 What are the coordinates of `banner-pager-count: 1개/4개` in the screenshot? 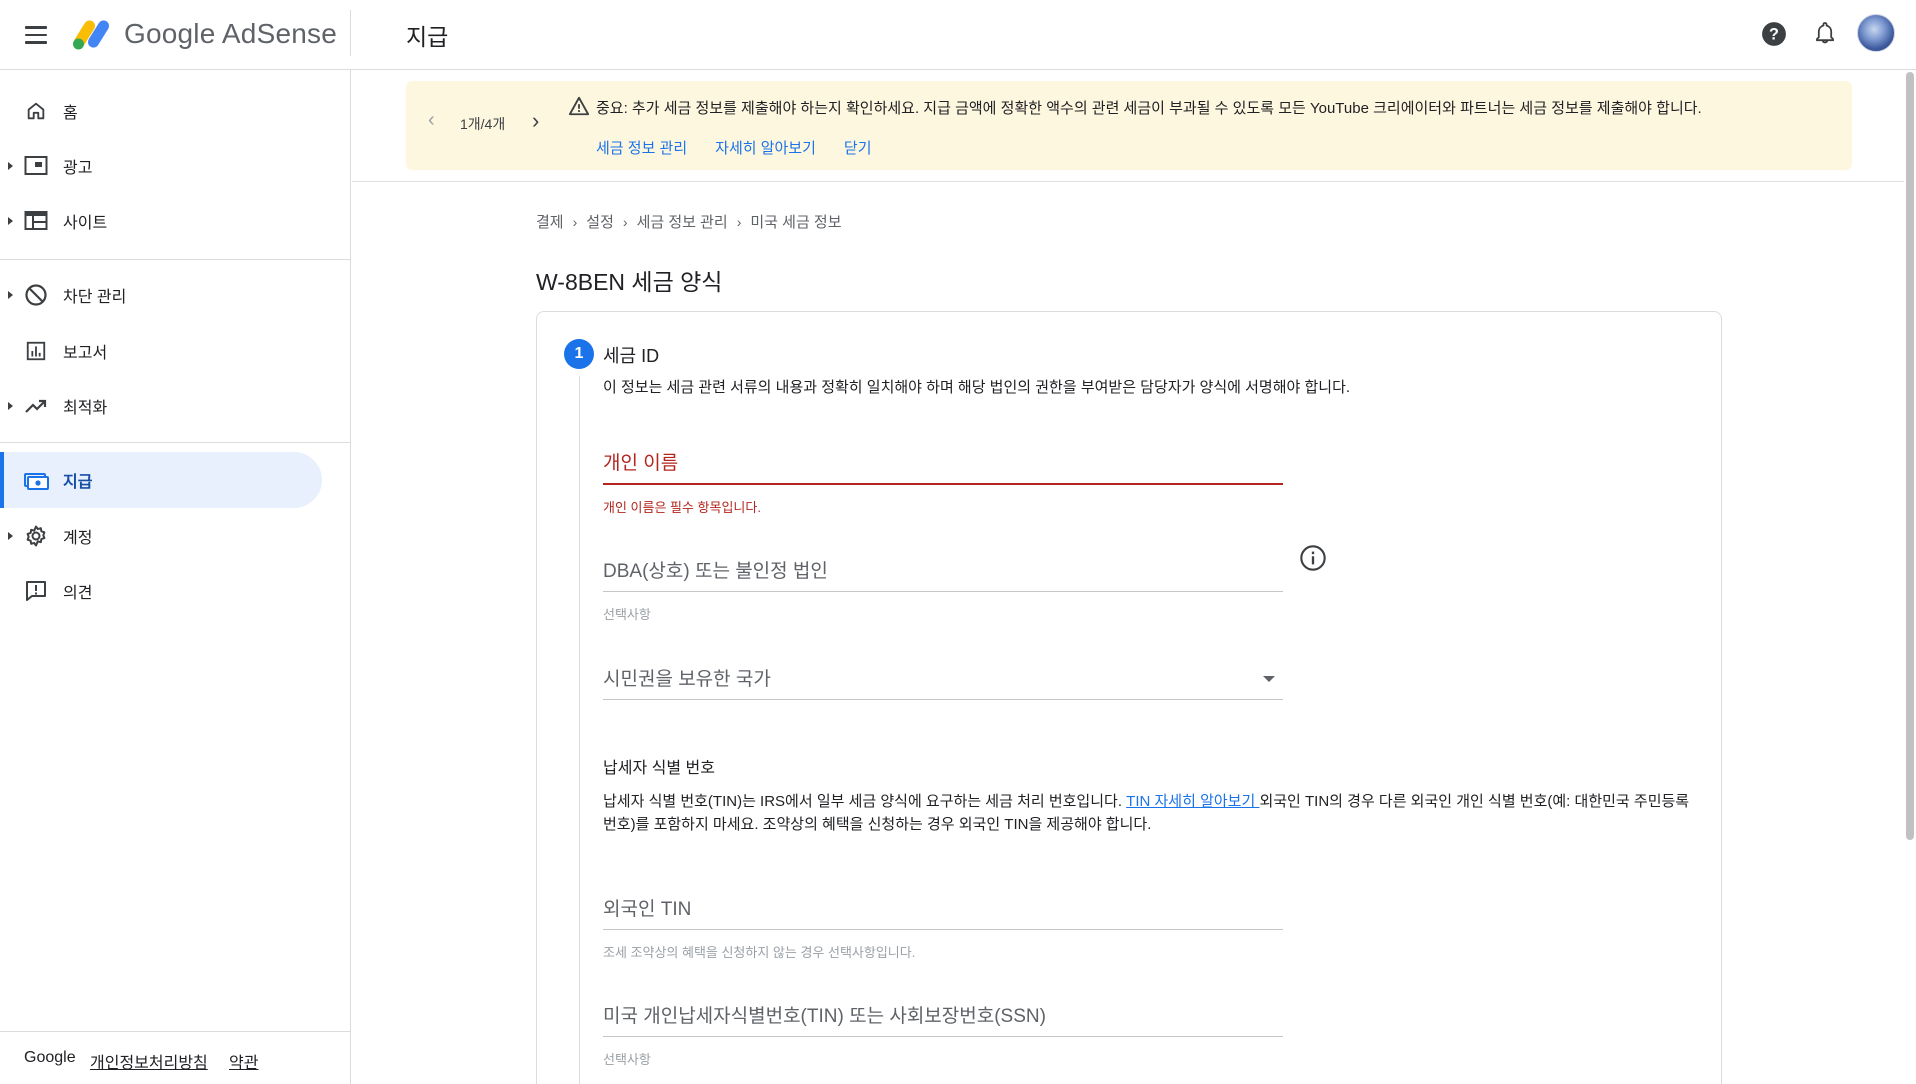 It's located at (483, 124).